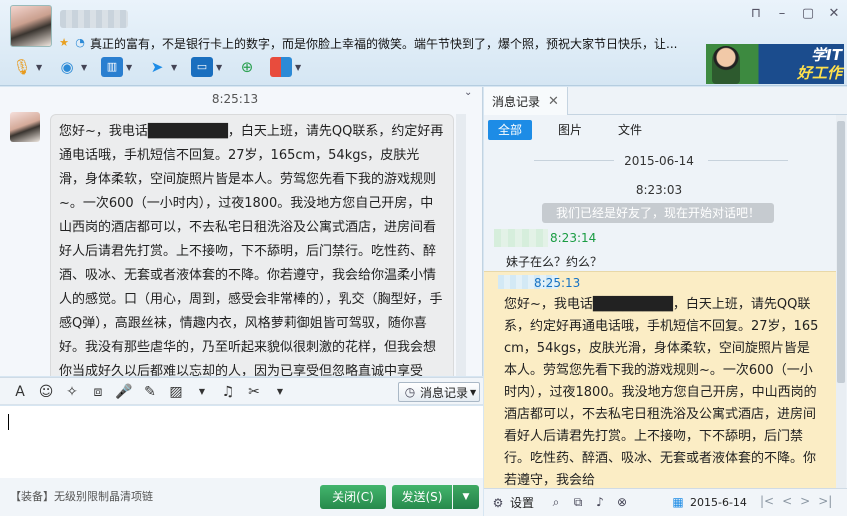 Image resolution: width=847 pixels, height=516 pixels. I want to click on microphone-icon: 🎙, so click(22, 67).